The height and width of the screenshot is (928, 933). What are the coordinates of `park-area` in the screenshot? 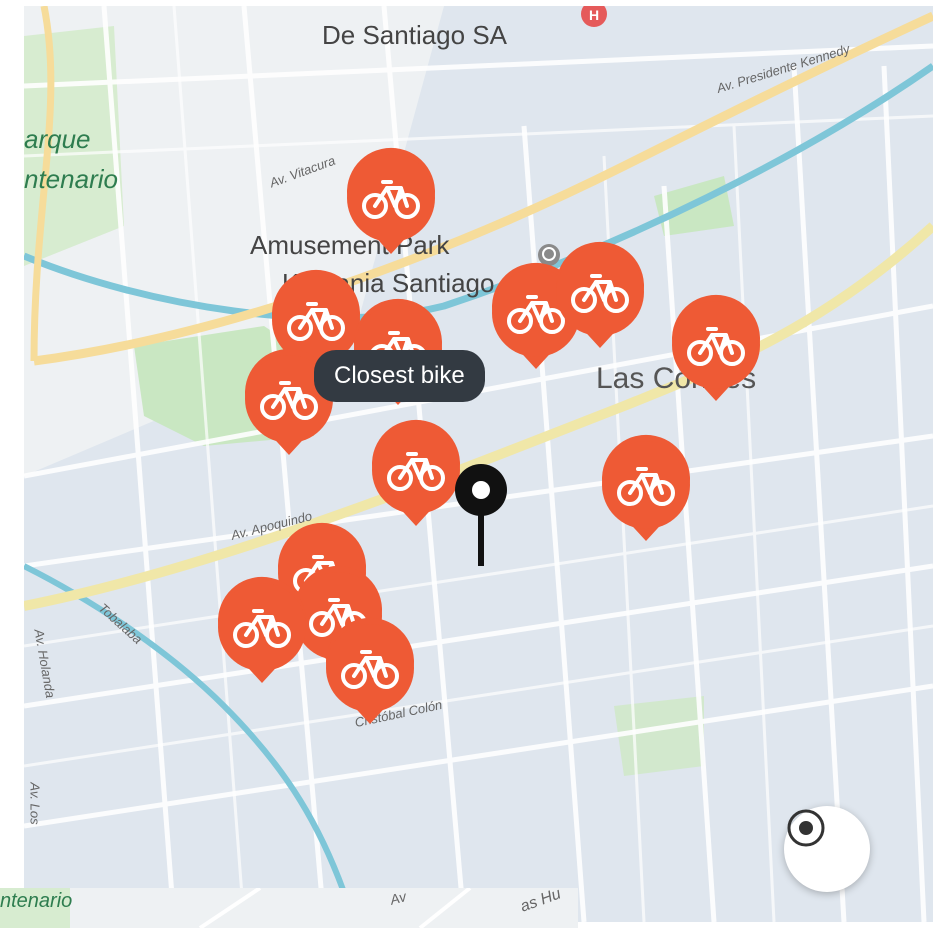 It's located at (659, 736).